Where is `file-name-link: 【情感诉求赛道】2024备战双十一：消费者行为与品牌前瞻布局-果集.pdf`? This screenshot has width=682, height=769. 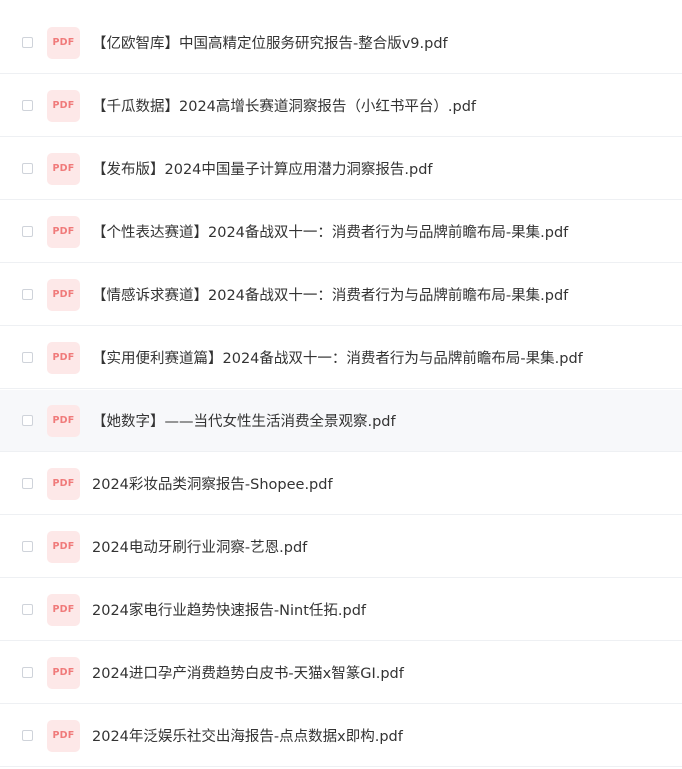
file-name-link: 【情感诉求赛道】2024备战双十一：消费者行为与品牌前瞻布局-果集.pdf is located at coordinates (330, 294).